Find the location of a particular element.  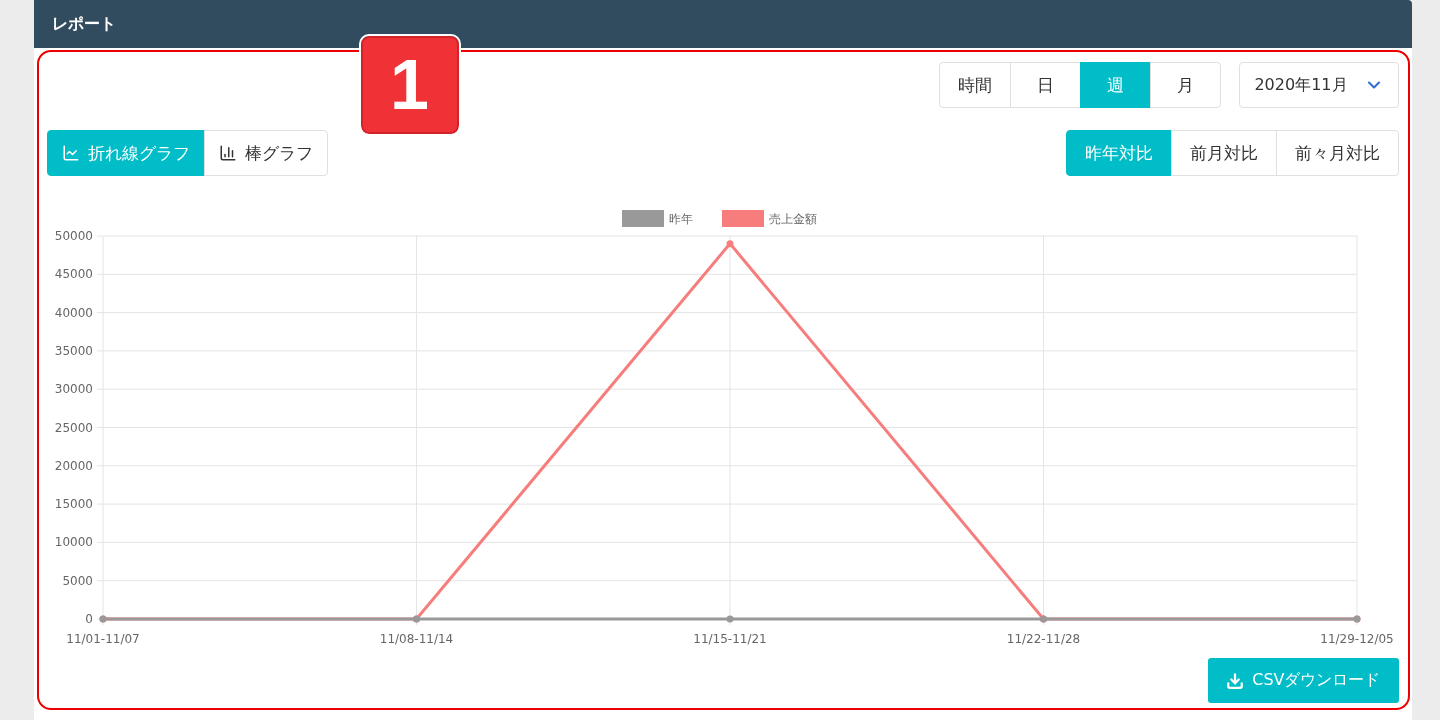

y-tick-label: 25000 is located at coordinates (73, 427).